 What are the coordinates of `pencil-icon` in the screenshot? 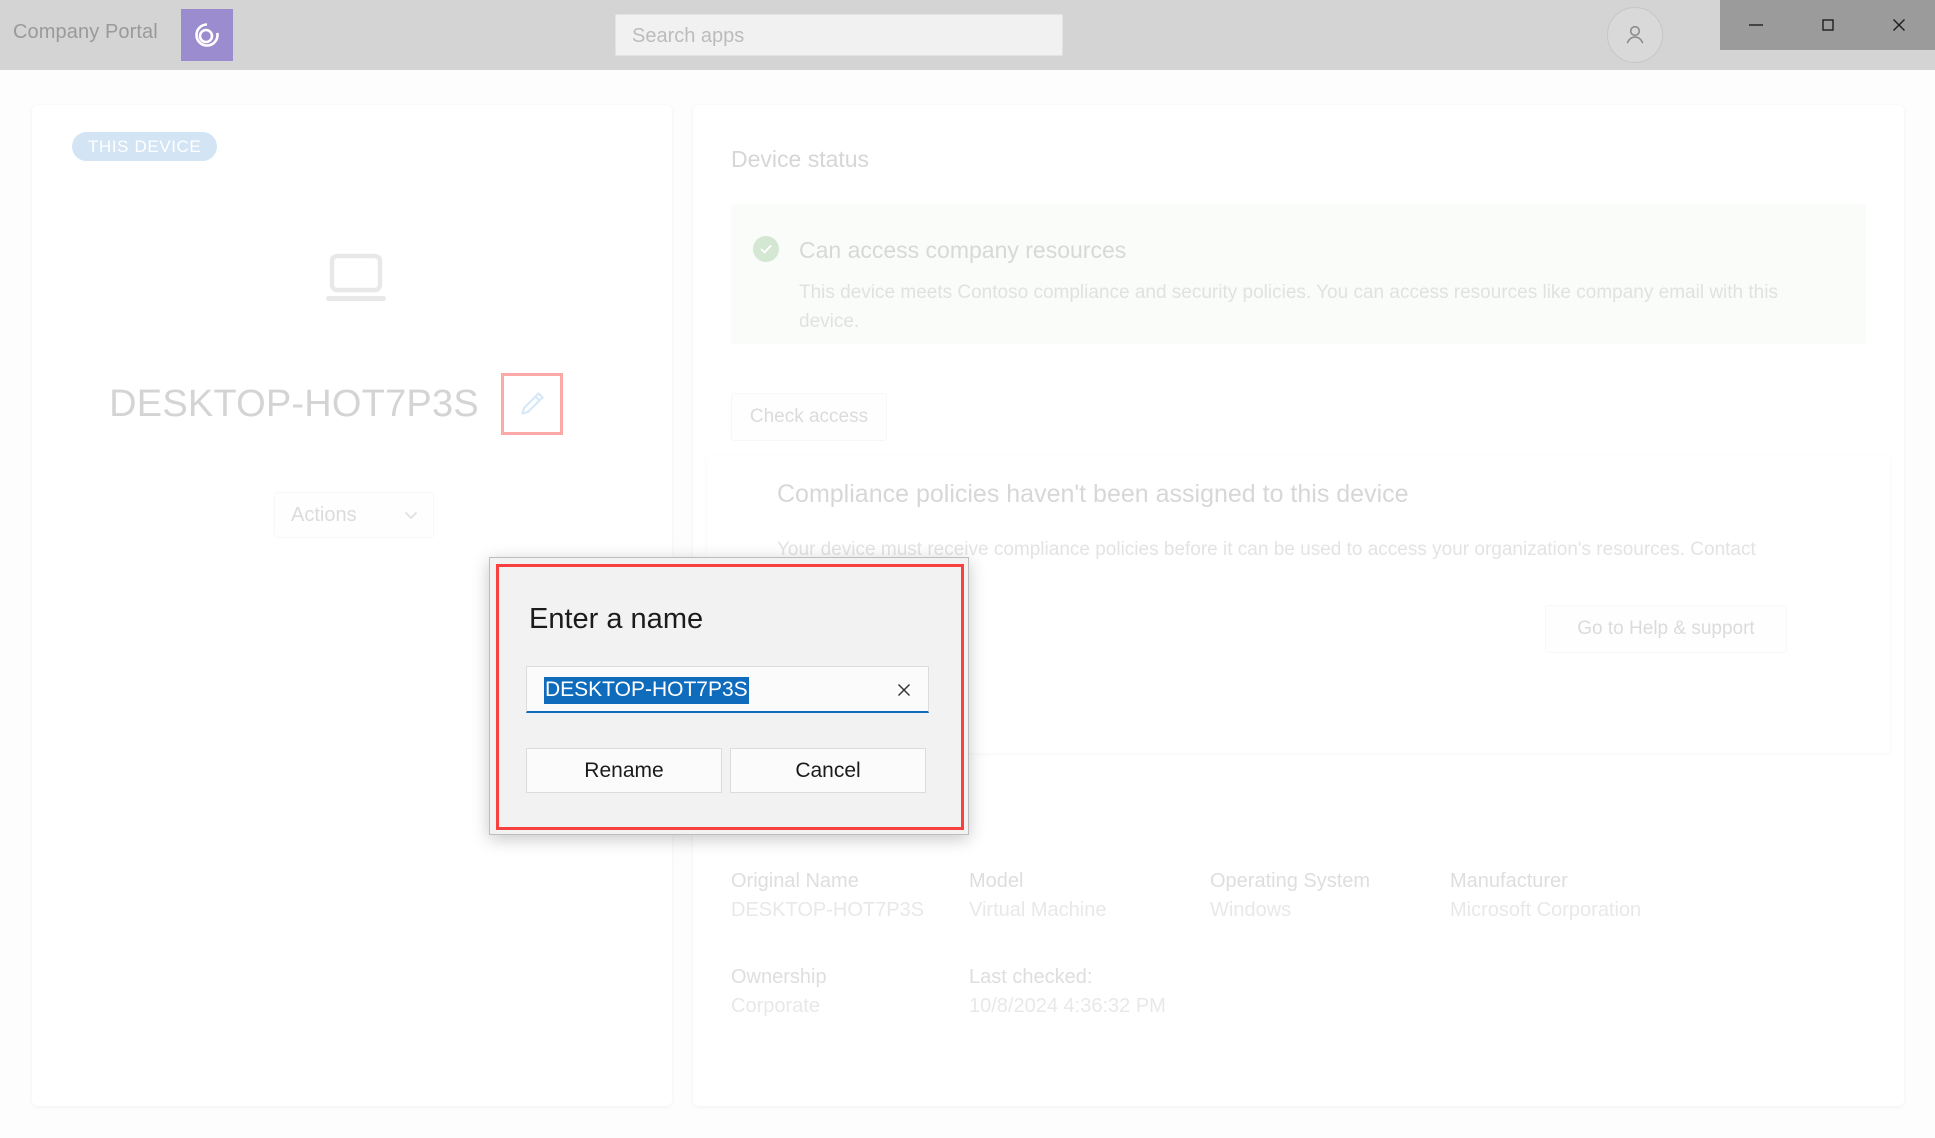 It's located at (532, 403).